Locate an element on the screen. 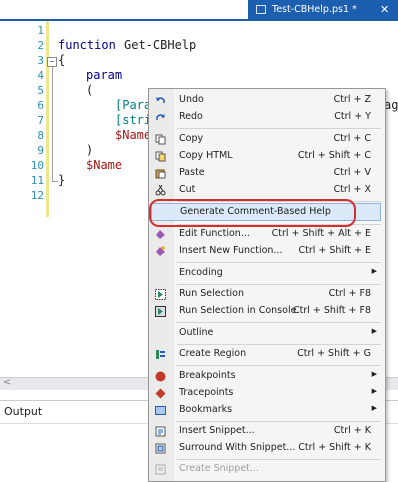 Image resolution: width=398 pixels, height=482 pixels. redo-icon is located at coordinates (160, 117).